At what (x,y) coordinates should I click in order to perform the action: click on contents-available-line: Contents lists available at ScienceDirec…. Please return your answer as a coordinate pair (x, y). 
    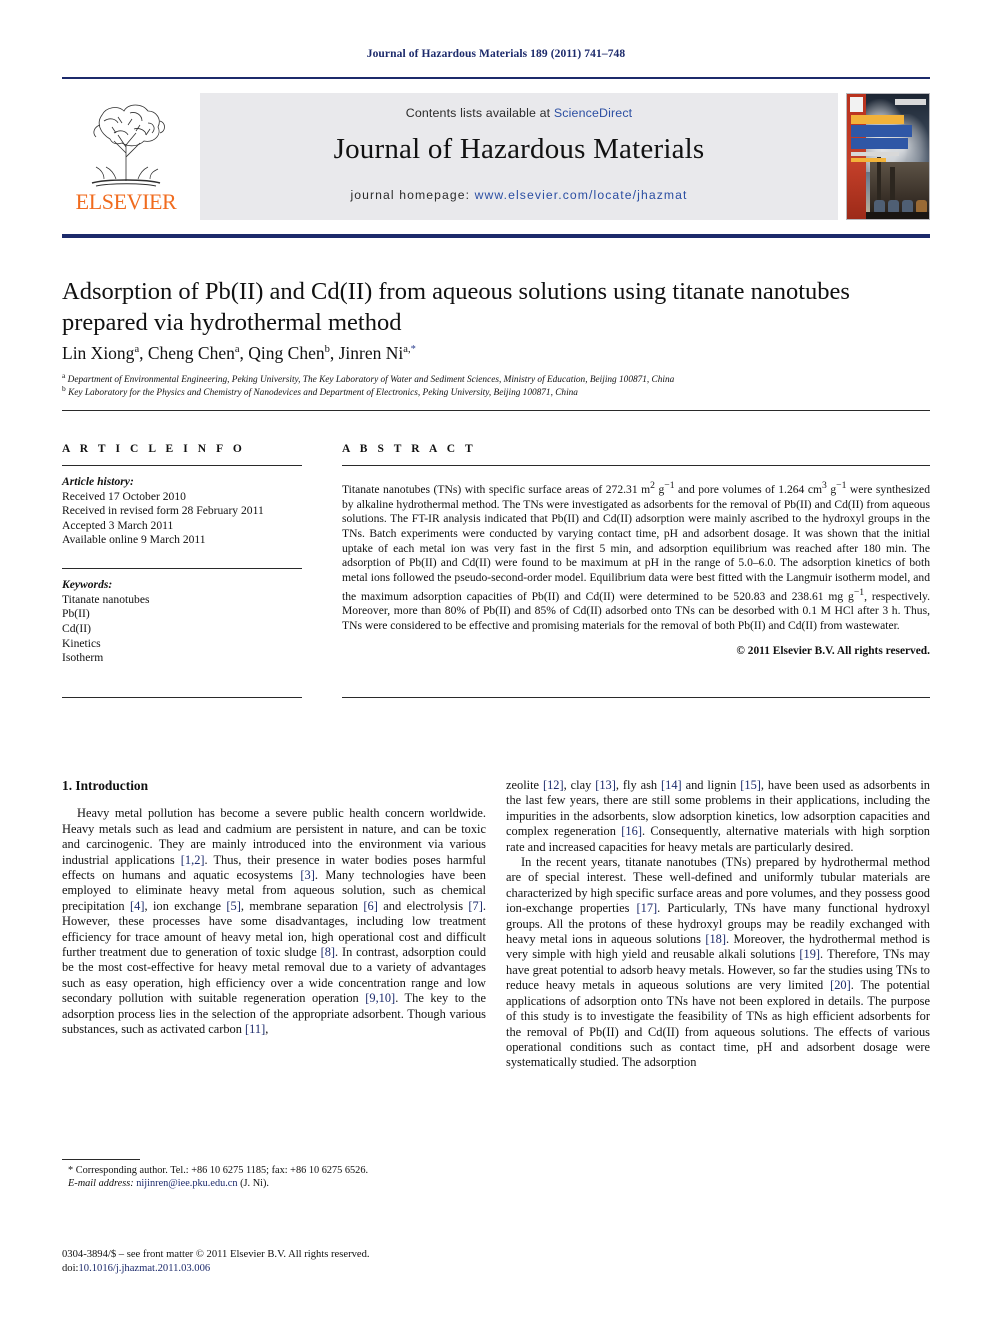
    Looking at the image, I should click on (519, 113).